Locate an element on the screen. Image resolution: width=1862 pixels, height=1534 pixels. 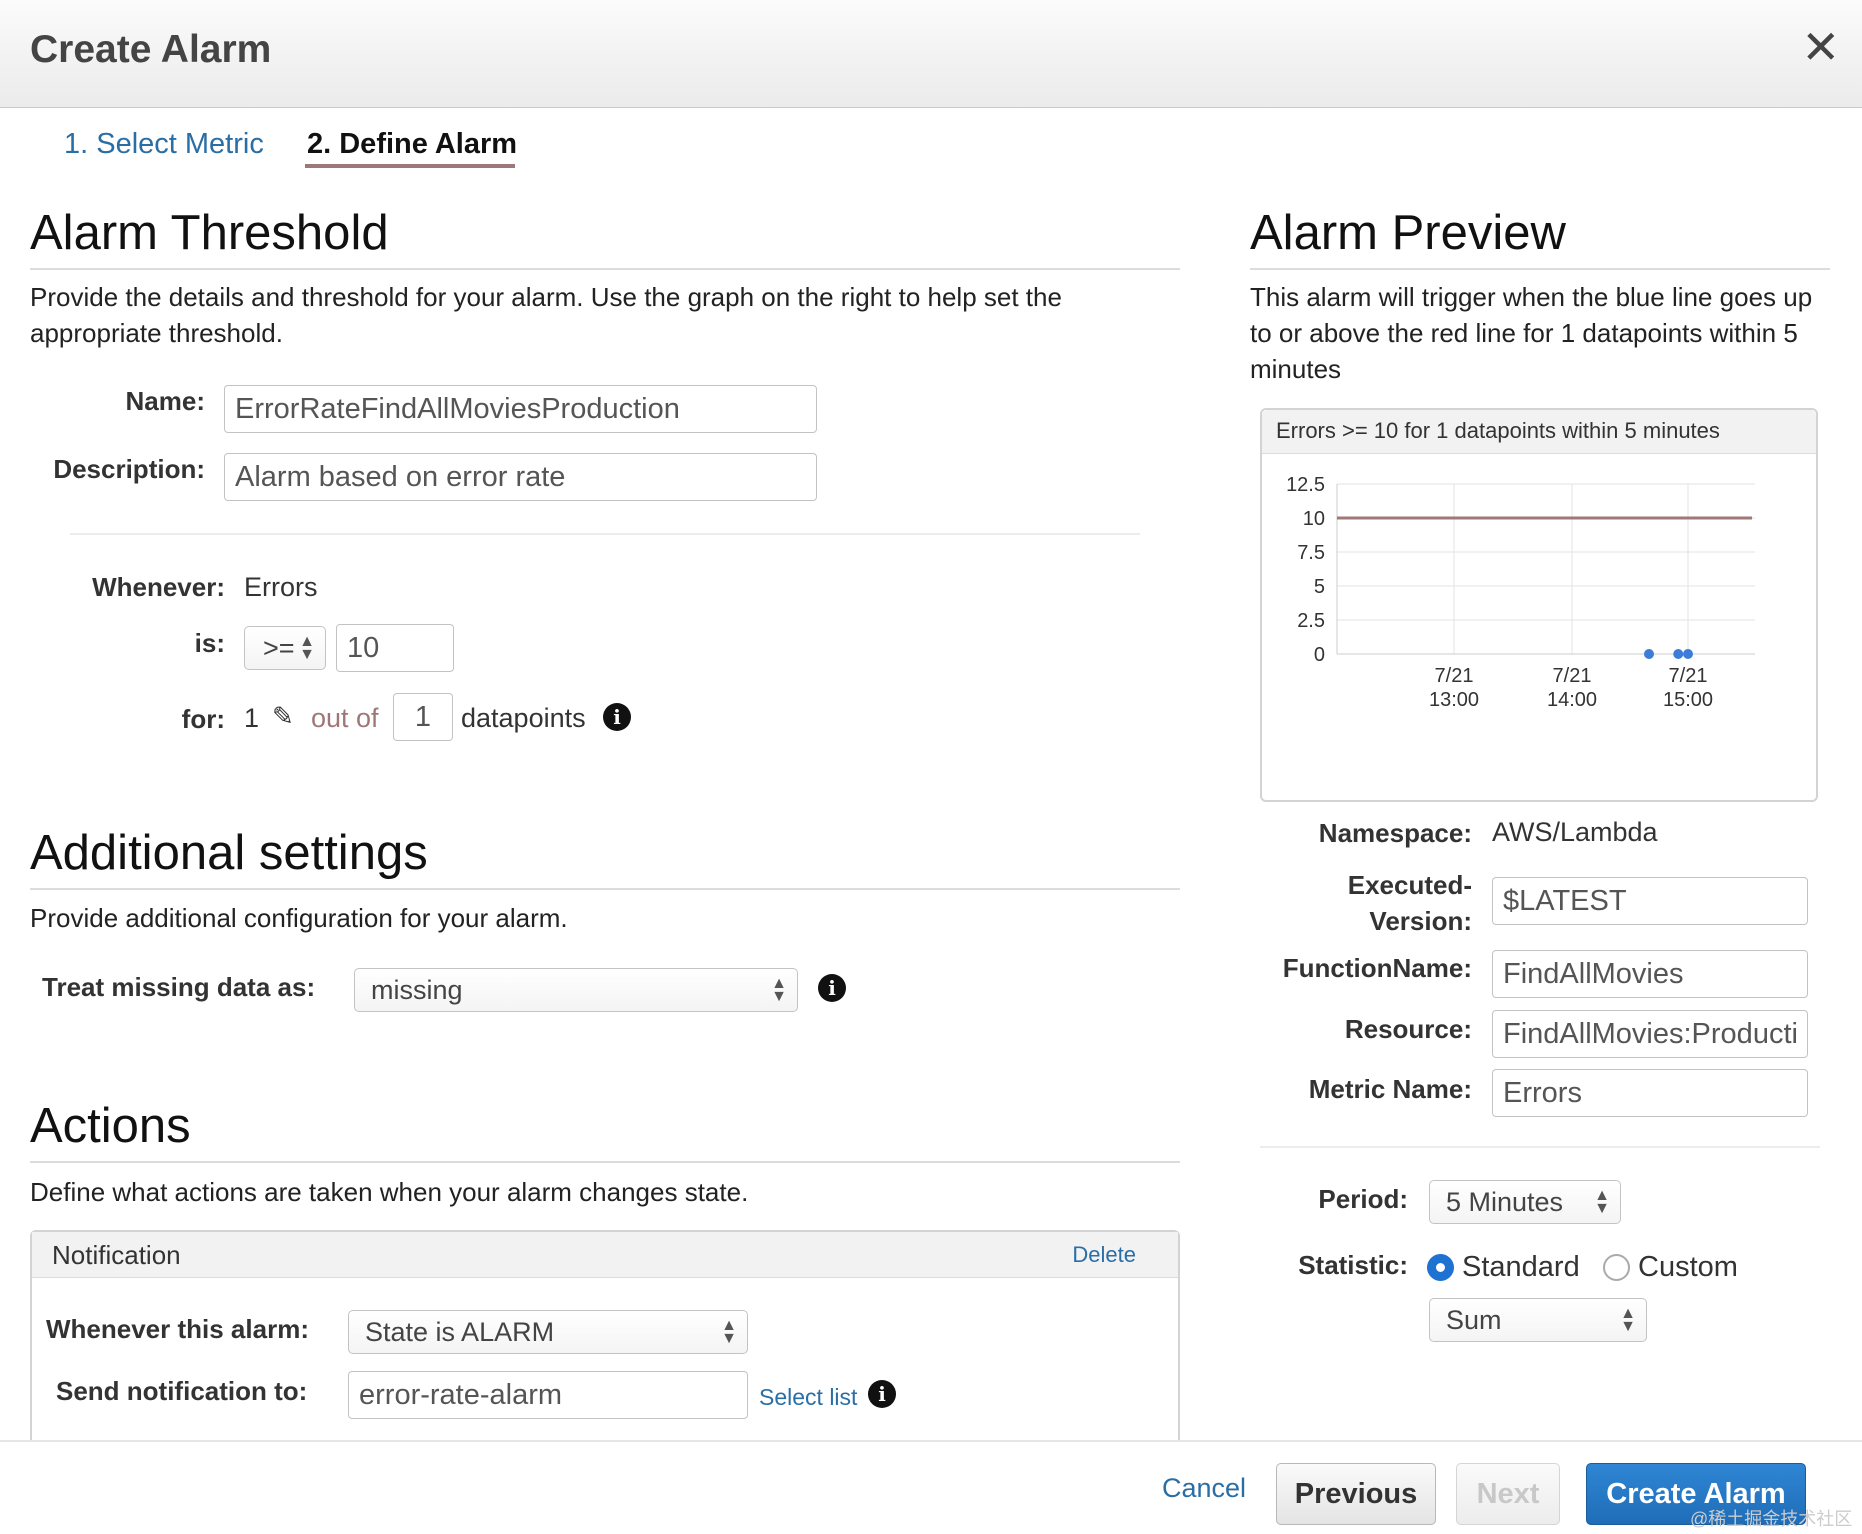
tab-define-alarm: 2. Define Alarm is located at coordinates (412, 144).